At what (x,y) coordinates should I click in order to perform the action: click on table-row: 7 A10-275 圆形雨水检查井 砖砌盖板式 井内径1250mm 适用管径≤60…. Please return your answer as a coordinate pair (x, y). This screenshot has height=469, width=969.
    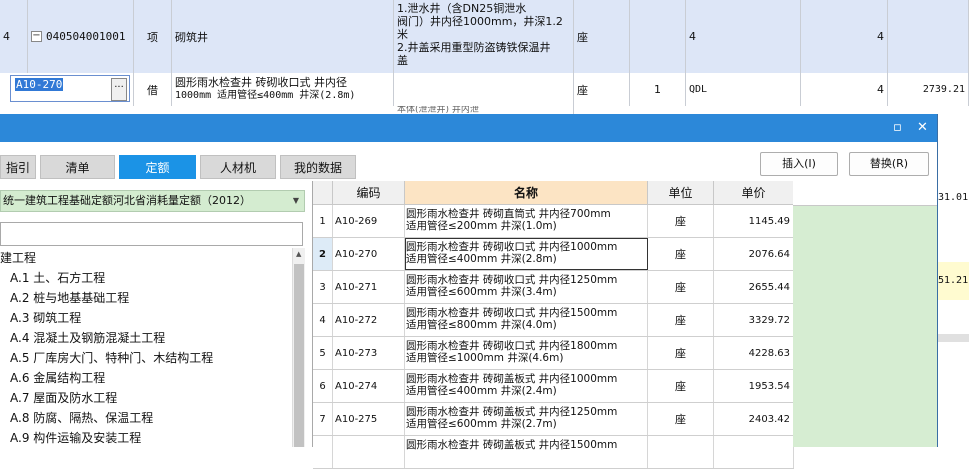
    Looking at the image, I should click on (553, 419).